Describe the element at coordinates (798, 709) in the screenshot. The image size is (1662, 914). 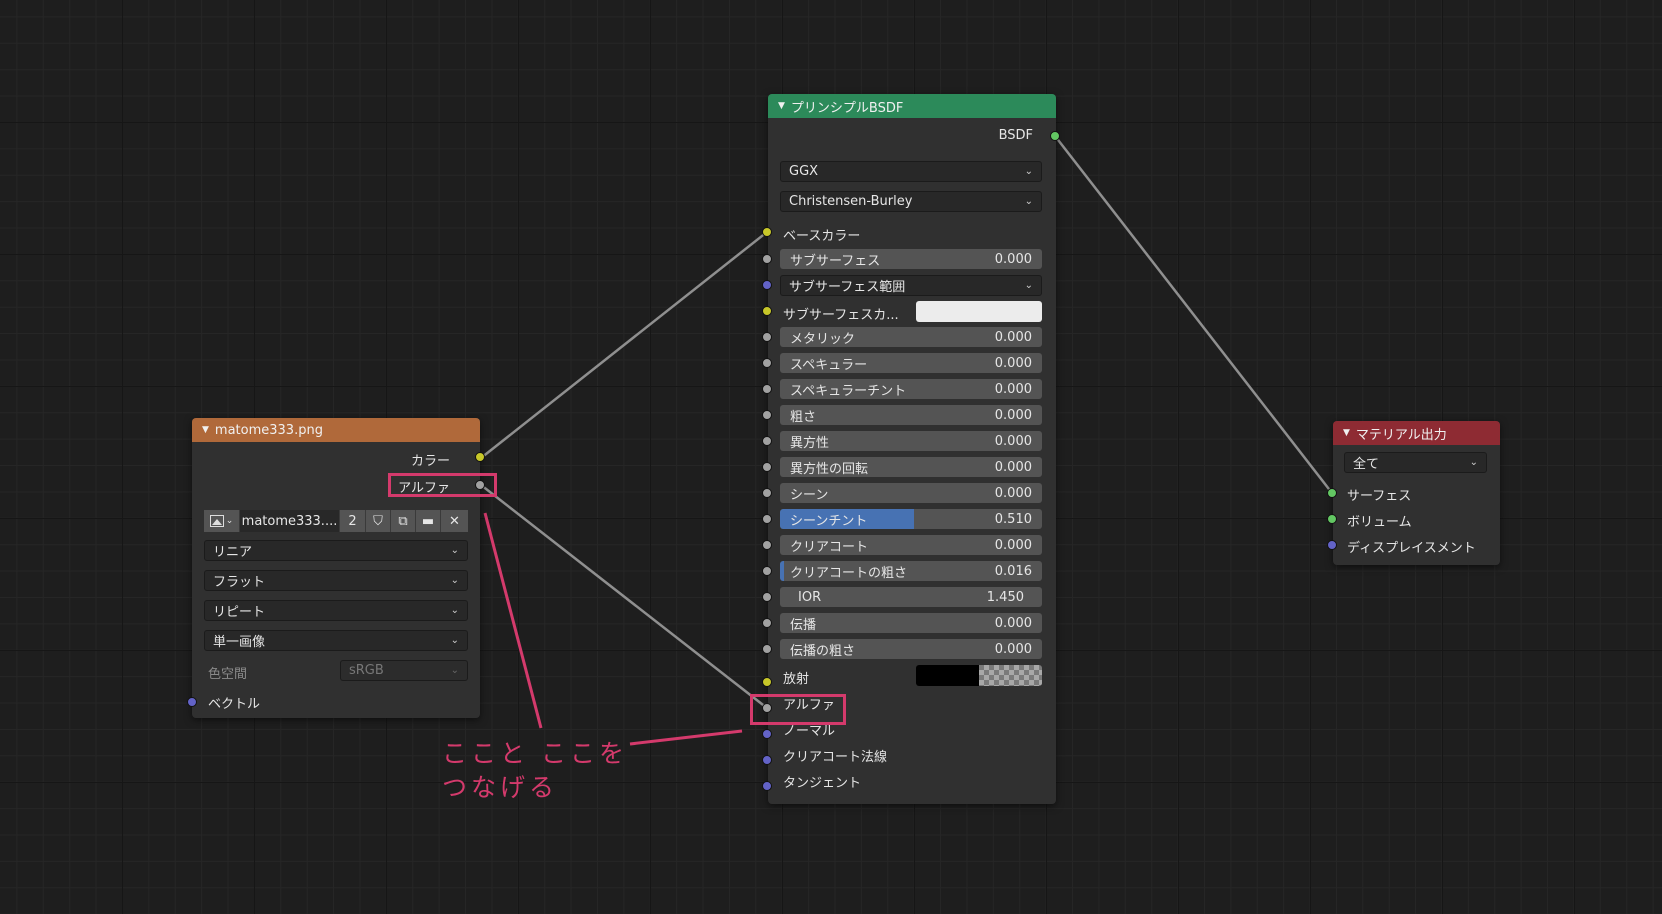
I see `highlight-bsdf-alpha-input` at that location.